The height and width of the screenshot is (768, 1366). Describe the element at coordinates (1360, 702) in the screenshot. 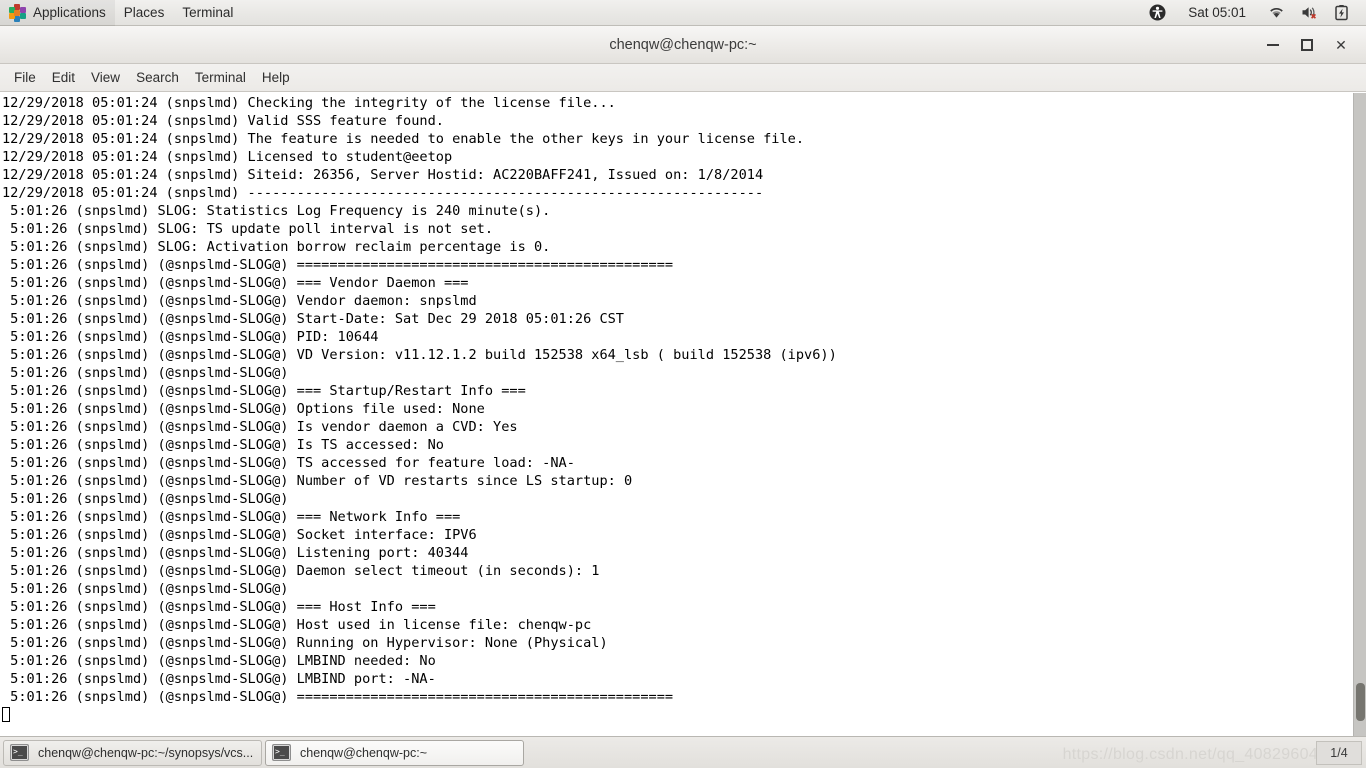

I see `scrollbar-thumb` at that location.